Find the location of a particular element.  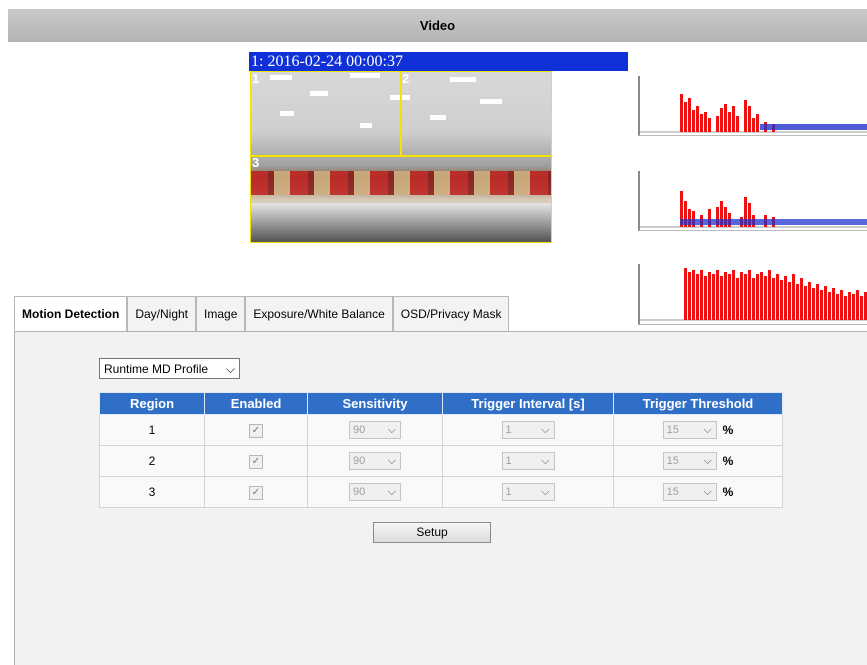

tab-day-night: Day/Night is located at coordinates (162, 313).